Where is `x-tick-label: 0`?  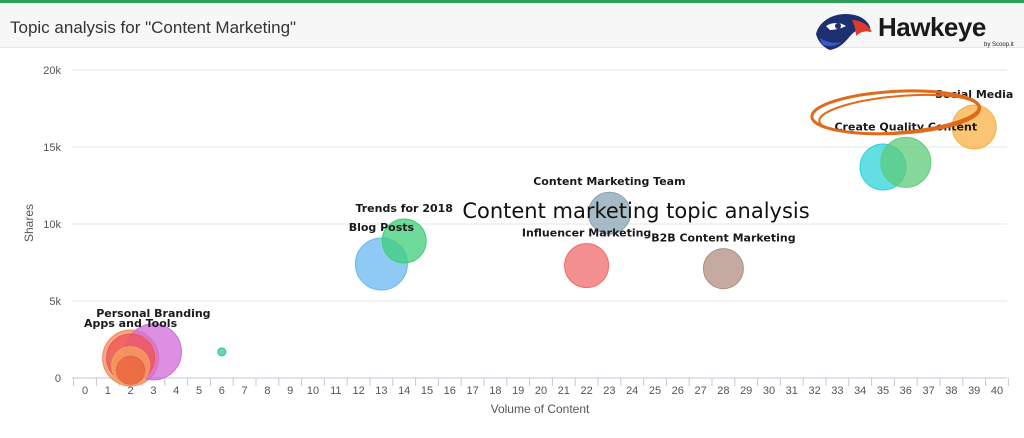
x-tick-label: 0 is located at coordinates (85, 391).